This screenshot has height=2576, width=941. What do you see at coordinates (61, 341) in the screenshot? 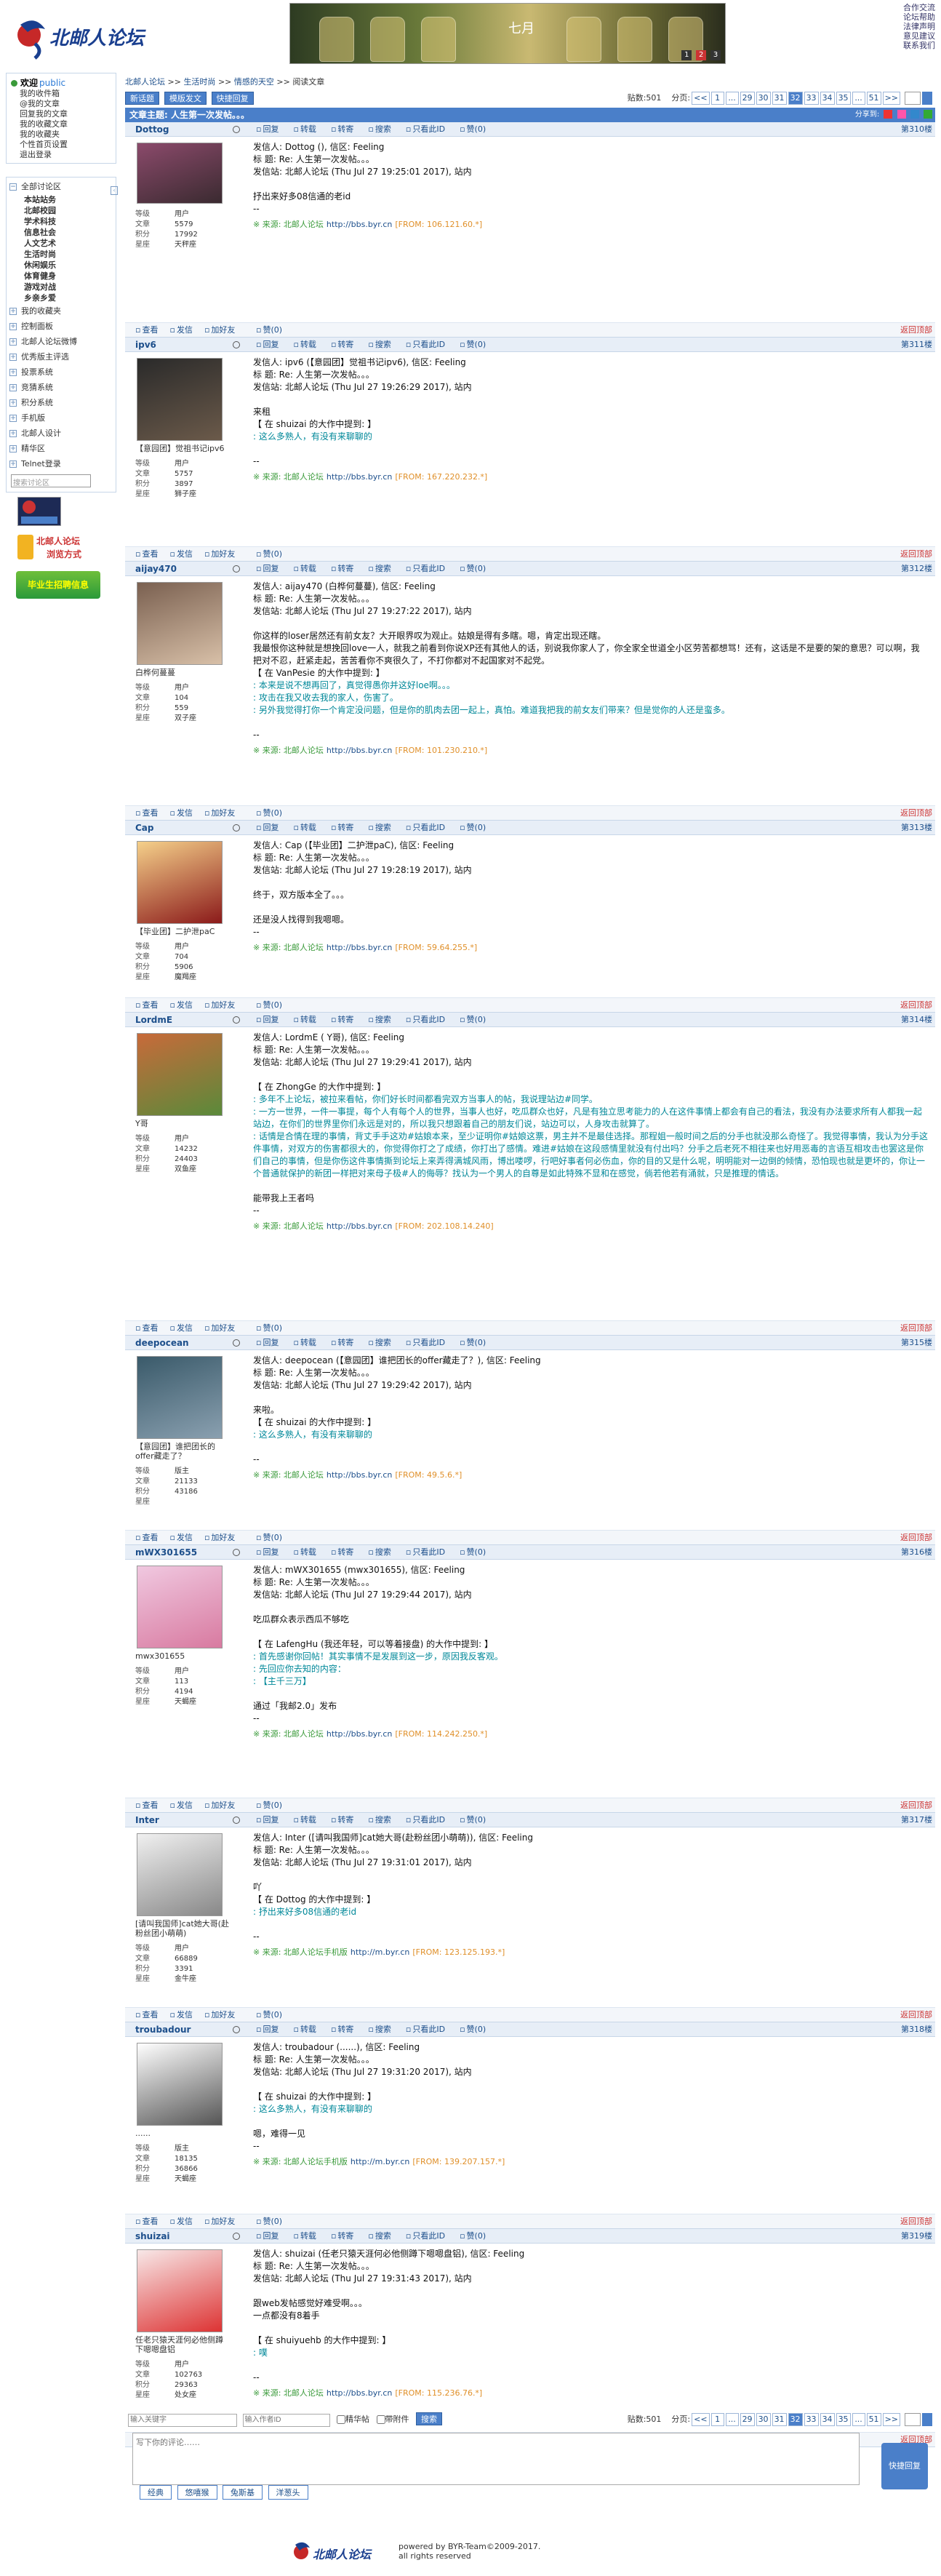
I see `sidebar-group-2: + 北邮人论坛微博` at bounding box center [61, 341].